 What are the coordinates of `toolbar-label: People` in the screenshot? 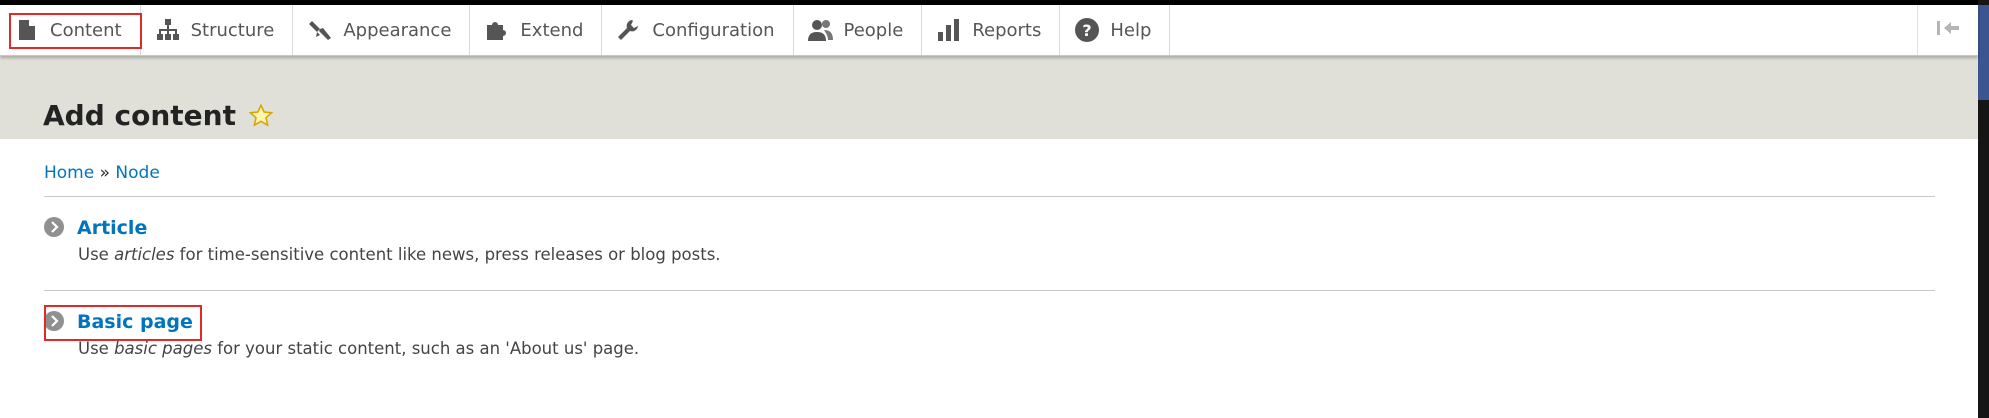 It's located at (873, 30).